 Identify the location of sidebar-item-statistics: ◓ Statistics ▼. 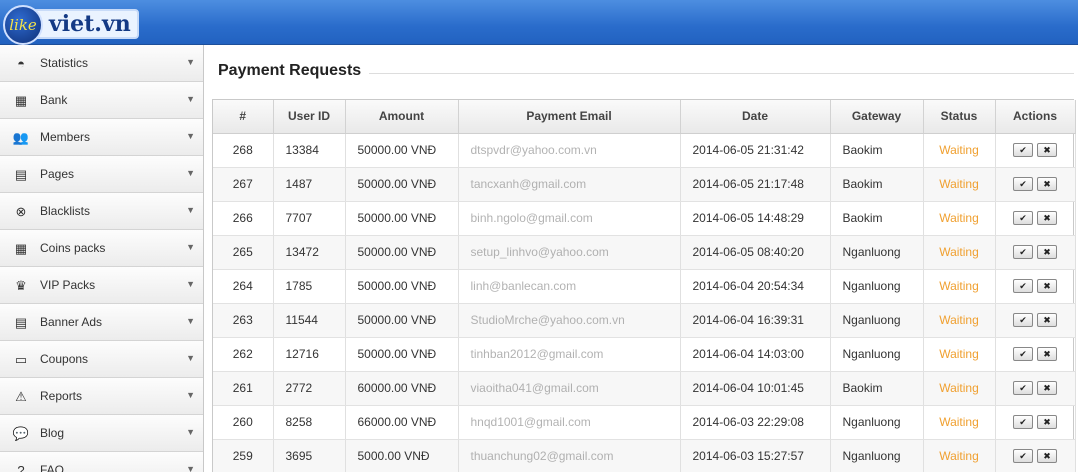
(101, 63).